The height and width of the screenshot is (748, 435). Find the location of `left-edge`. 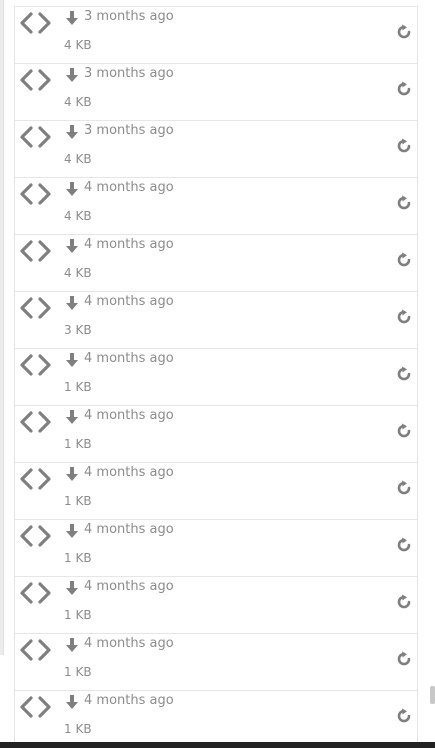

left-edge is located at coordinates (2, 327).